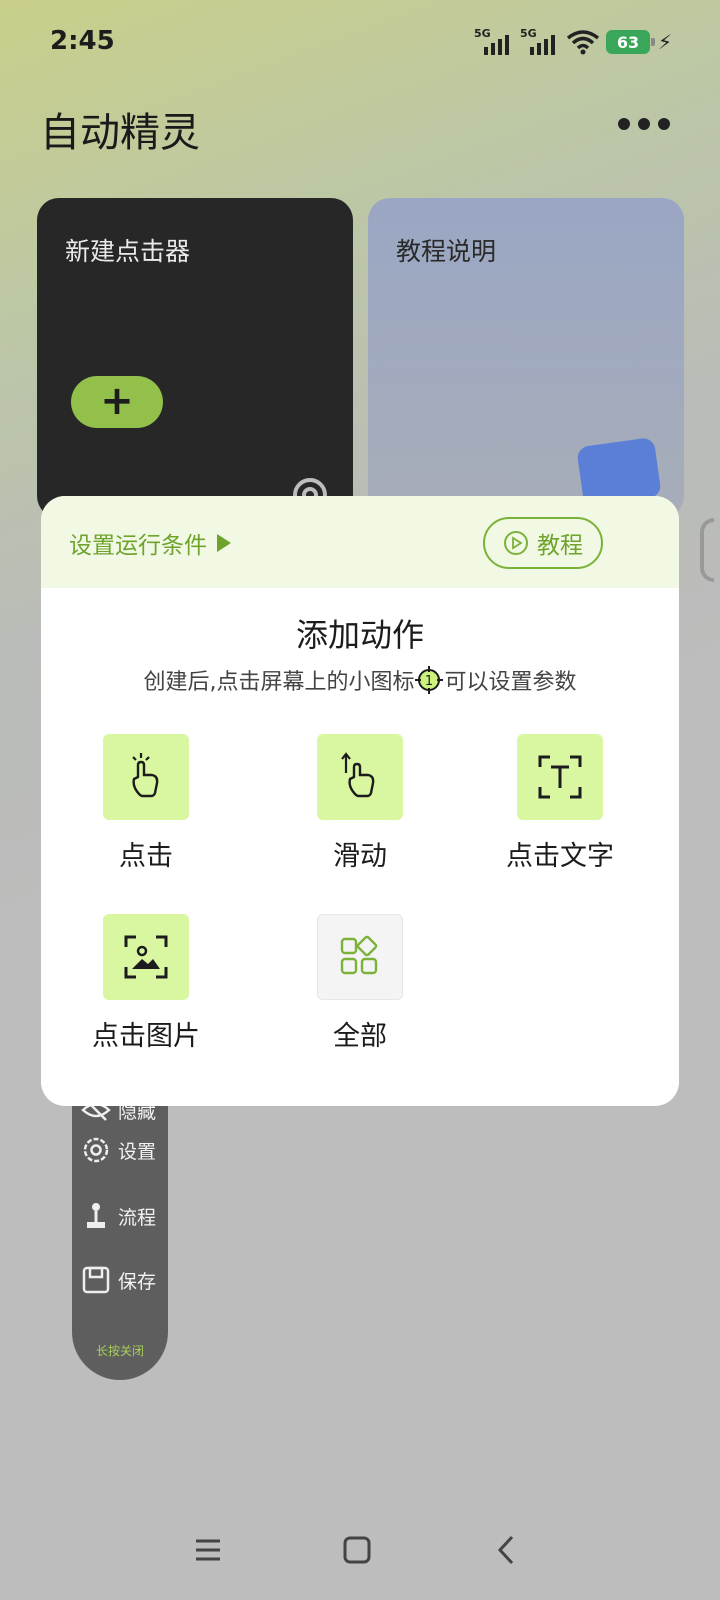  I want to click on gear-icon, so click(96, 1150).